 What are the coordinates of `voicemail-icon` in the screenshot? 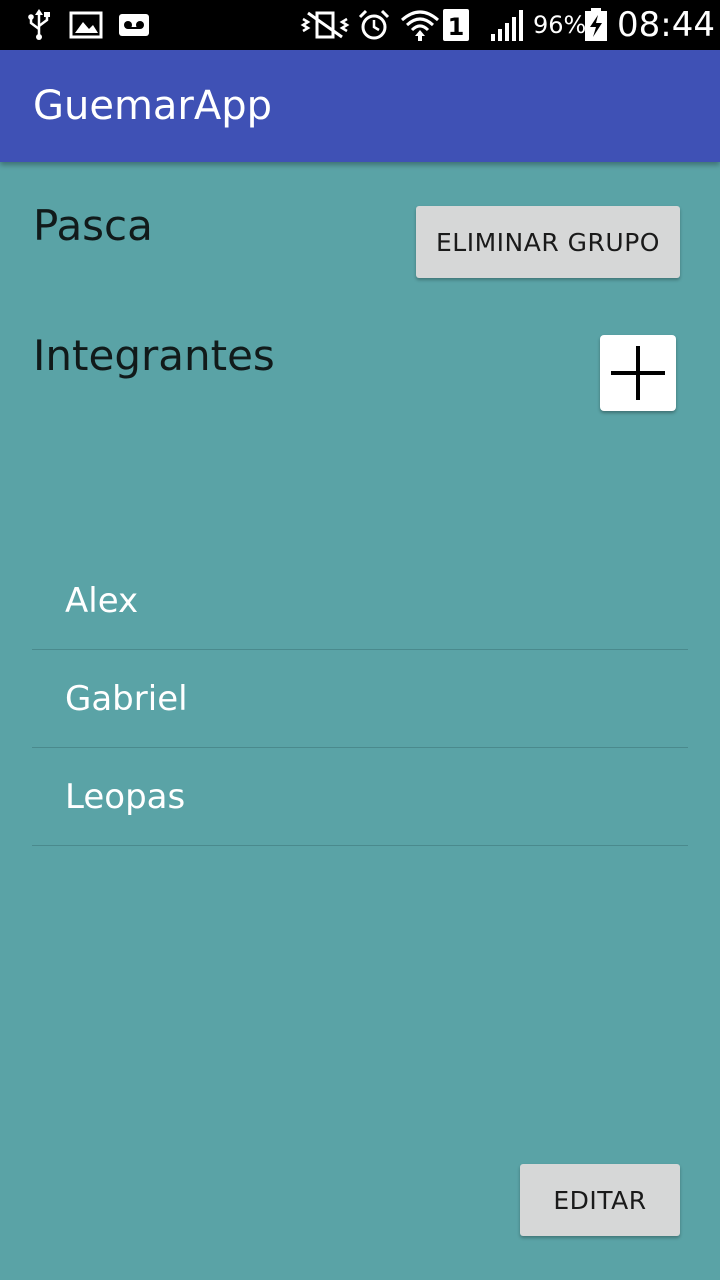 It's located at (134, 25).